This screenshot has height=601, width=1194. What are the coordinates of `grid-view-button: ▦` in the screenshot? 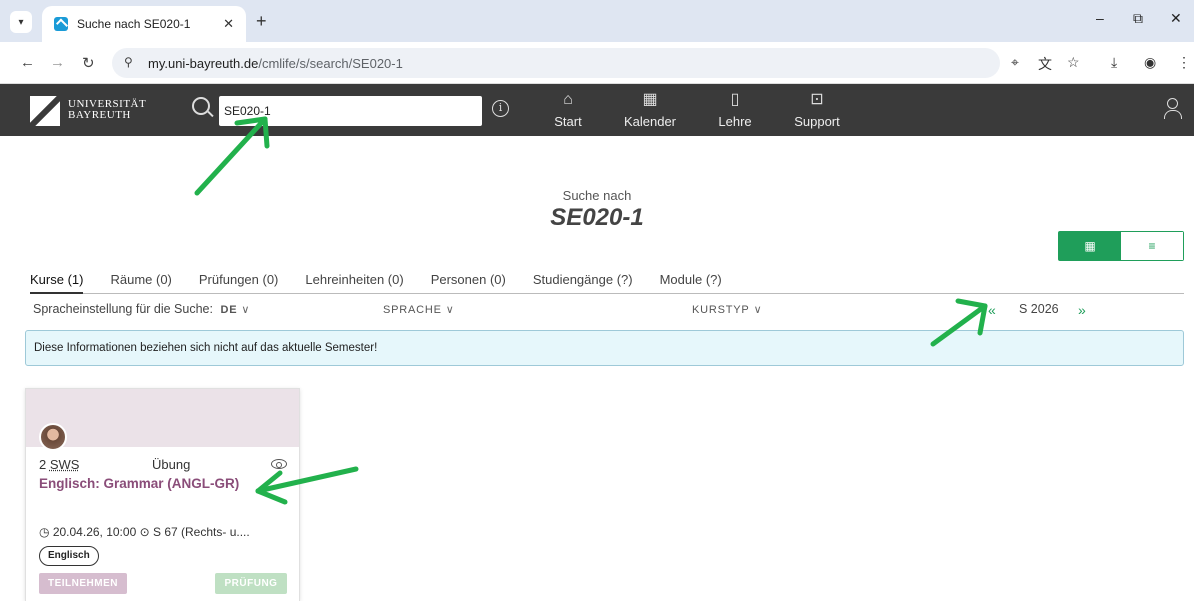 It's located at (1090, 246).